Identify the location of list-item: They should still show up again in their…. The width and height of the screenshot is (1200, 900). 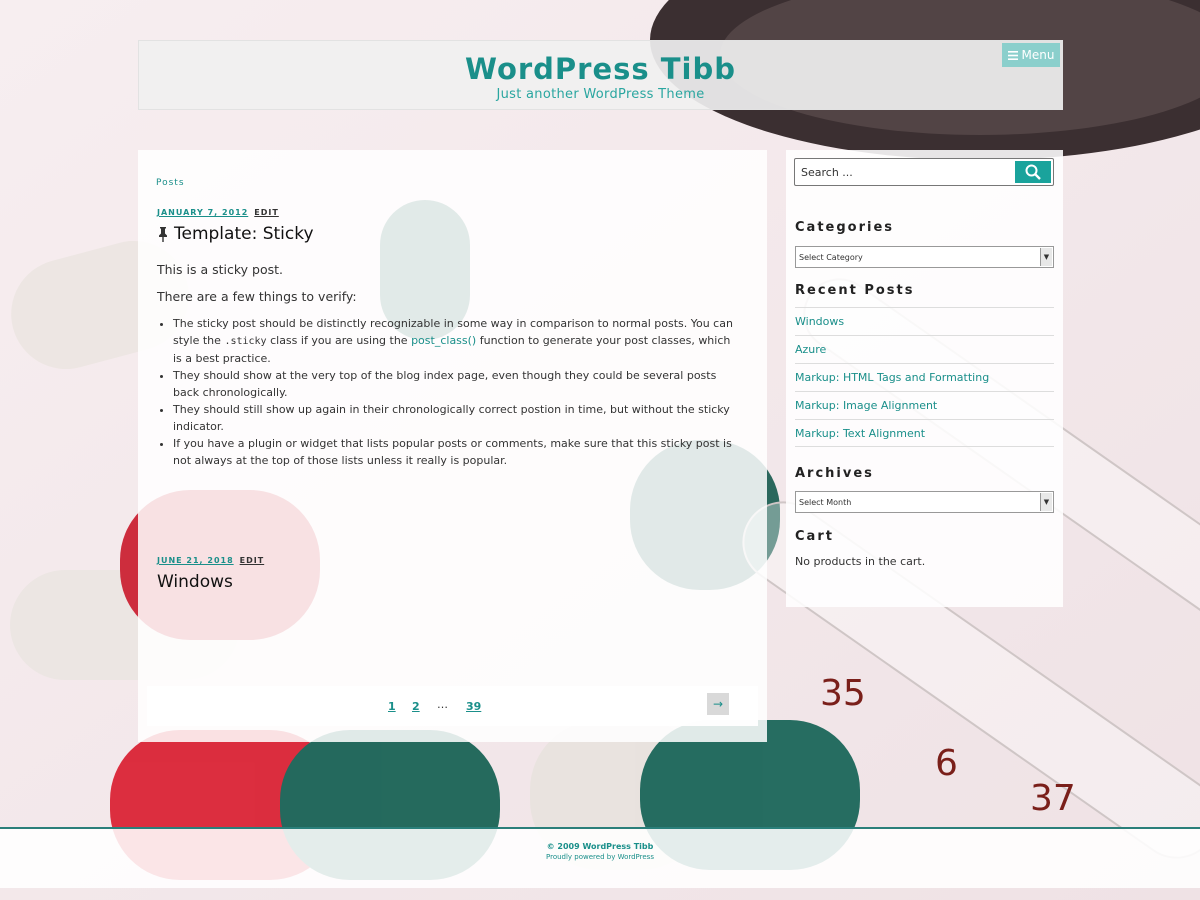
(457, 418).